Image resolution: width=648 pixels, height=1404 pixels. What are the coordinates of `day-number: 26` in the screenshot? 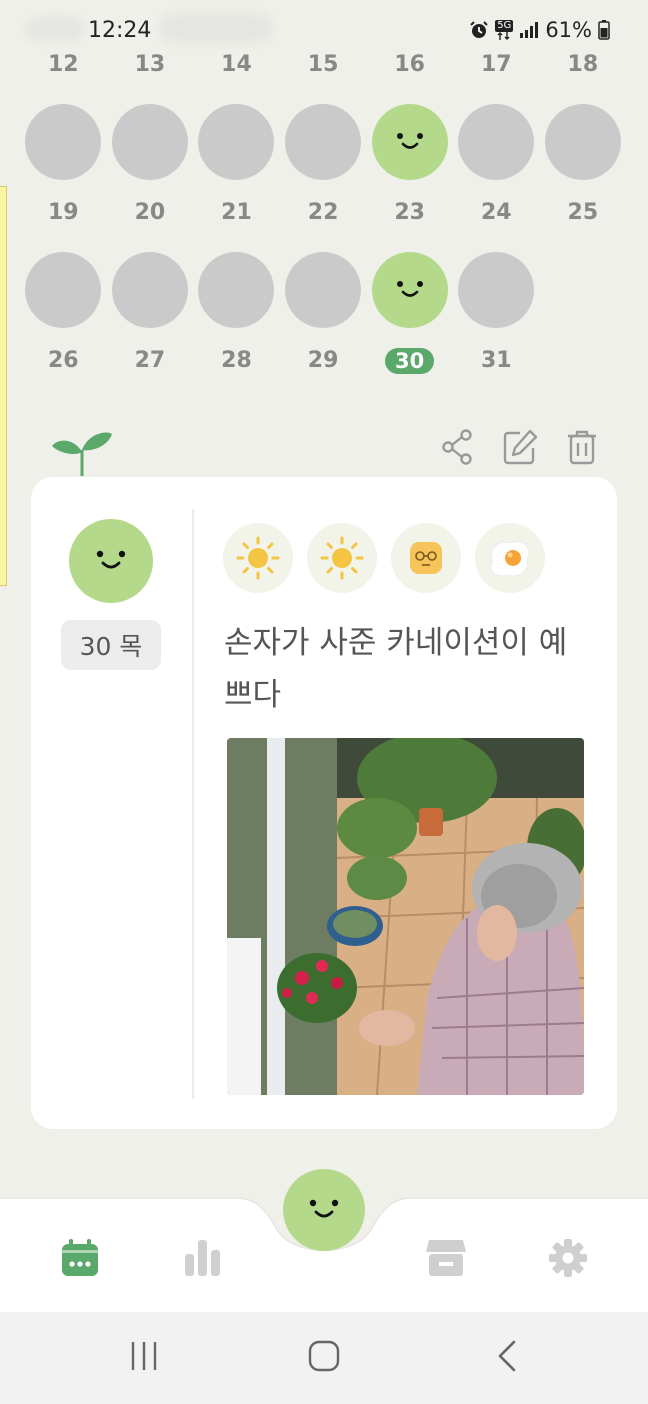 It's located at (63, 361).